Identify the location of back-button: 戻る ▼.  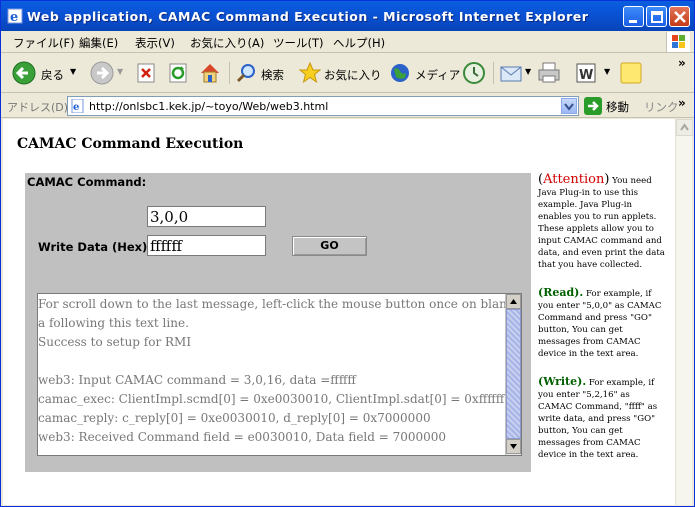
(46, 73).